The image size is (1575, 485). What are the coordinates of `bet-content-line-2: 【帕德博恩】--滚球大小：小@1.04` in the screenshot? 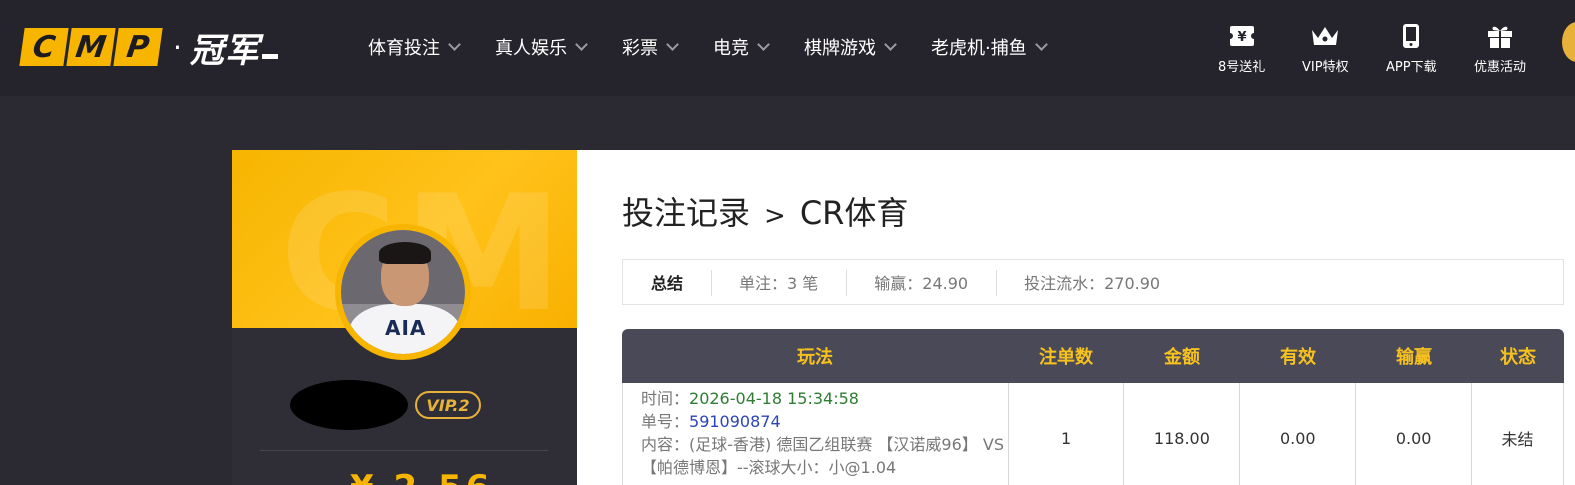 It's located at (769, 467).